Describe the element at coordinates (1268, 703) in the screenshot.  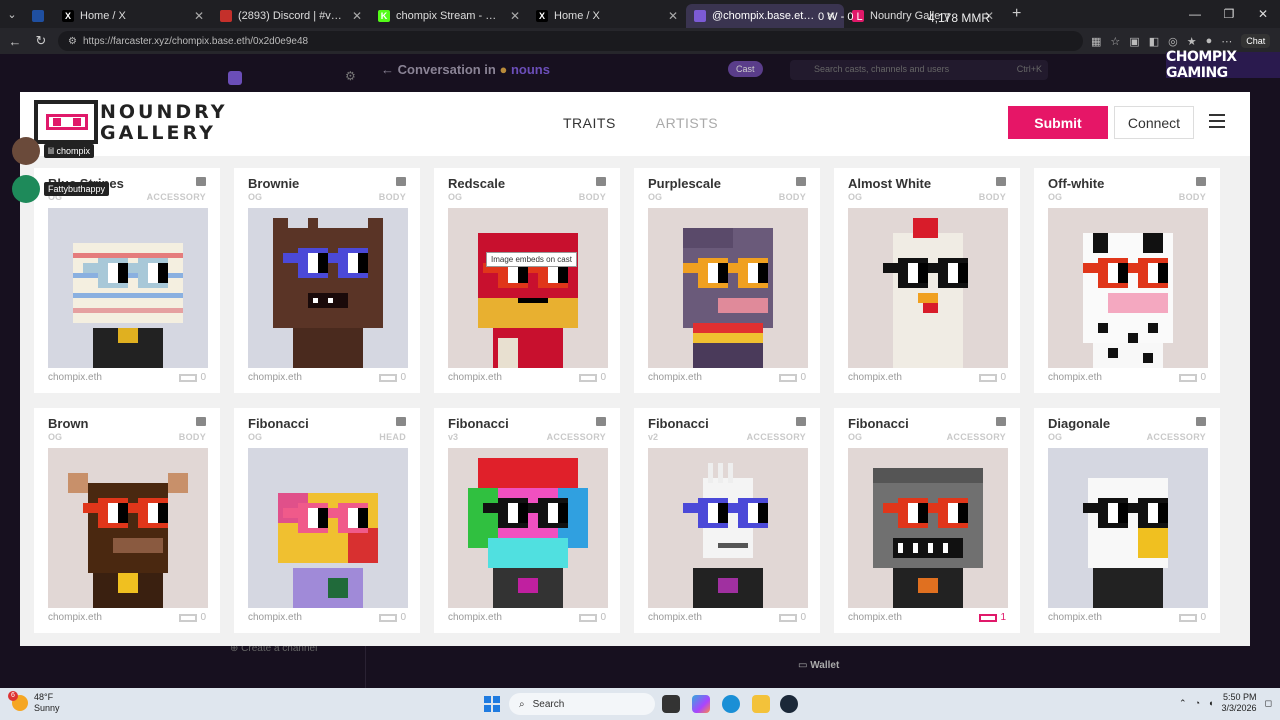
I see `notification-icon: ◻` at that location.